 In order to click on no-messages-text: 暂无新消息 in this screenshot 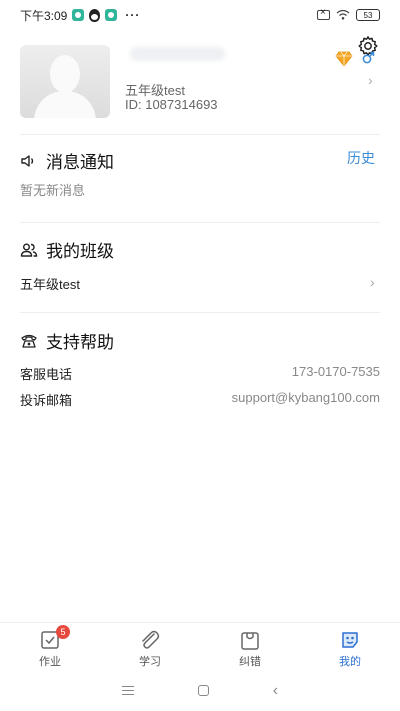, I will do `click(53, 190)`.